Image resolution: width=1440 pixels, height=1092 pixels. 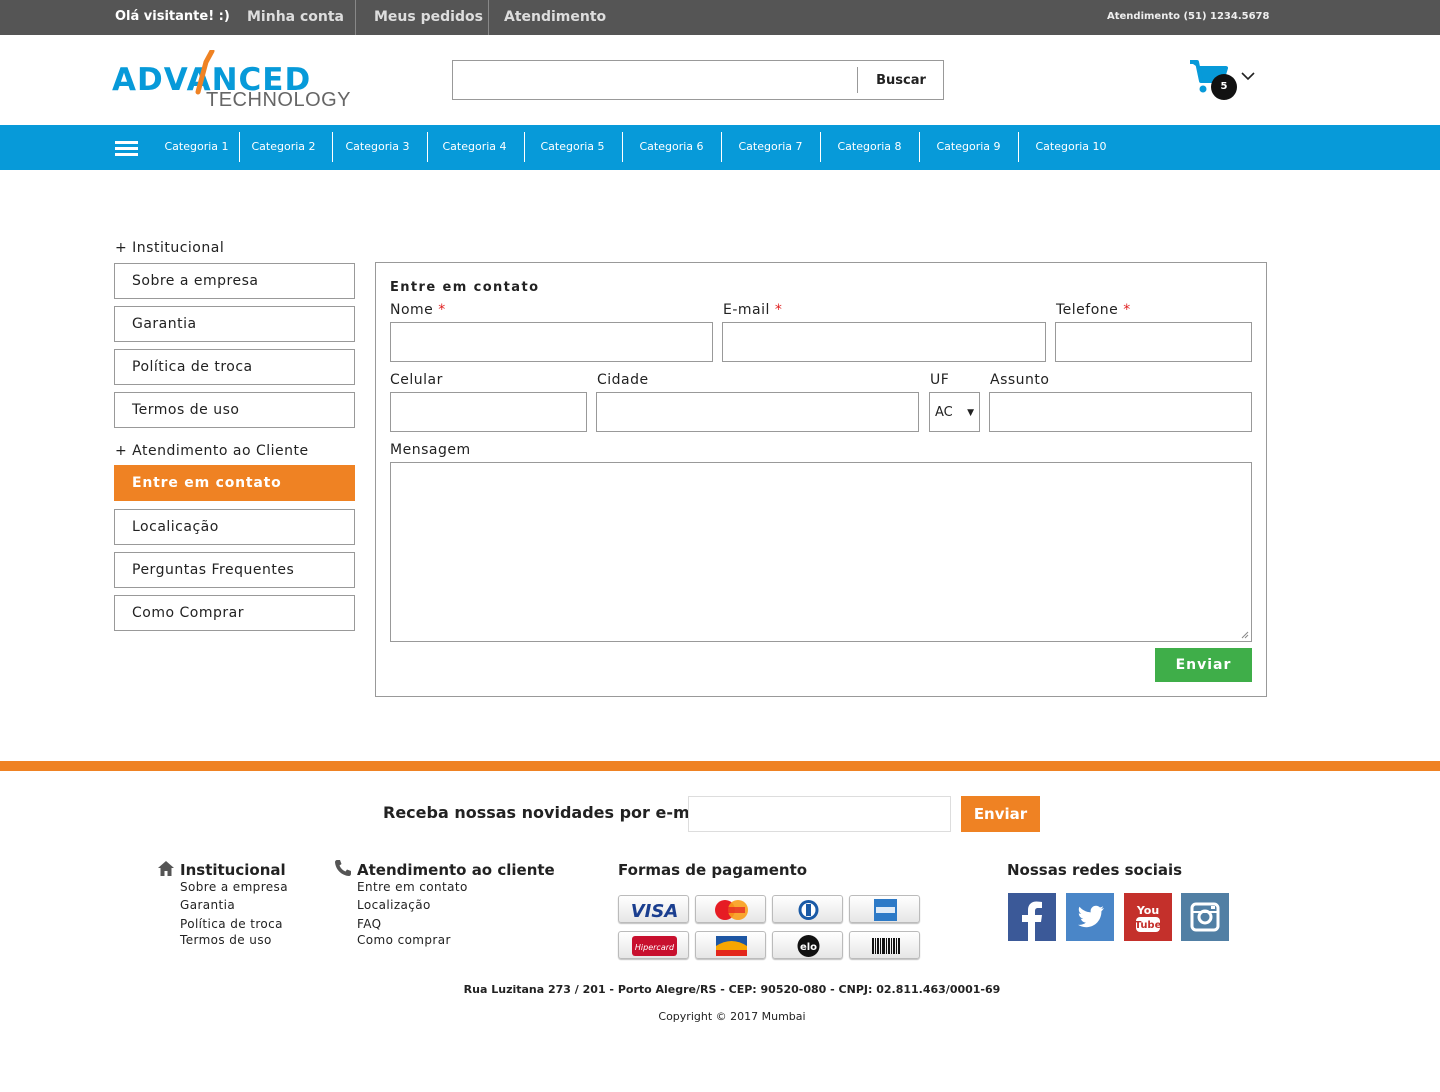 What do you see at coordinates (968, 147) in the screenshot?
I see `category-link-9: Categoria 9` at bounding box center [968, 147].